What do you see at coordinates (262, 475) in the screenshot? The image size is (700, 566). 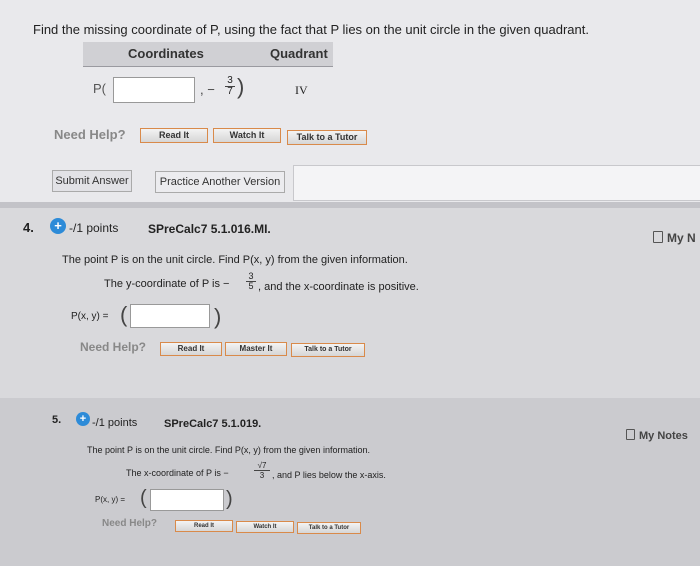 I see `fraction-denominator: 3` at bounding box center [262, 475].